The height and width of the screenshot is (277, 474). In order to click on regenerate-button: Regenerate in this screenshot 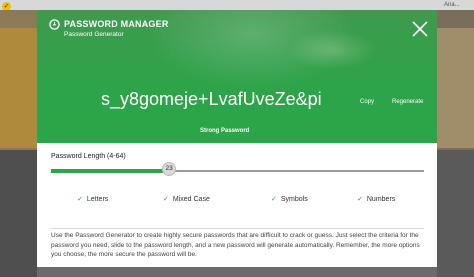, I will do `click(407, 102)`.